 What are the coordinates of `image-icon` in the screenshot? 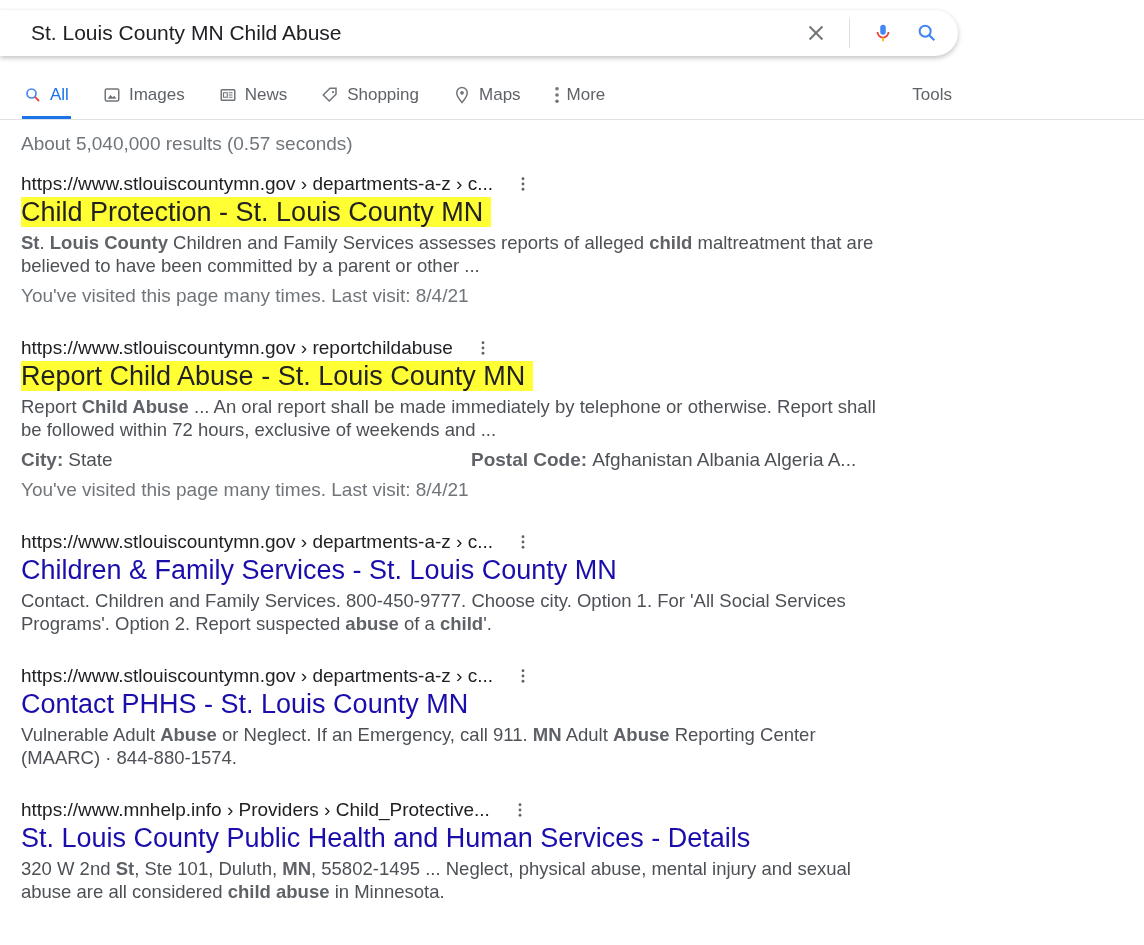 It's located at (111, 95).